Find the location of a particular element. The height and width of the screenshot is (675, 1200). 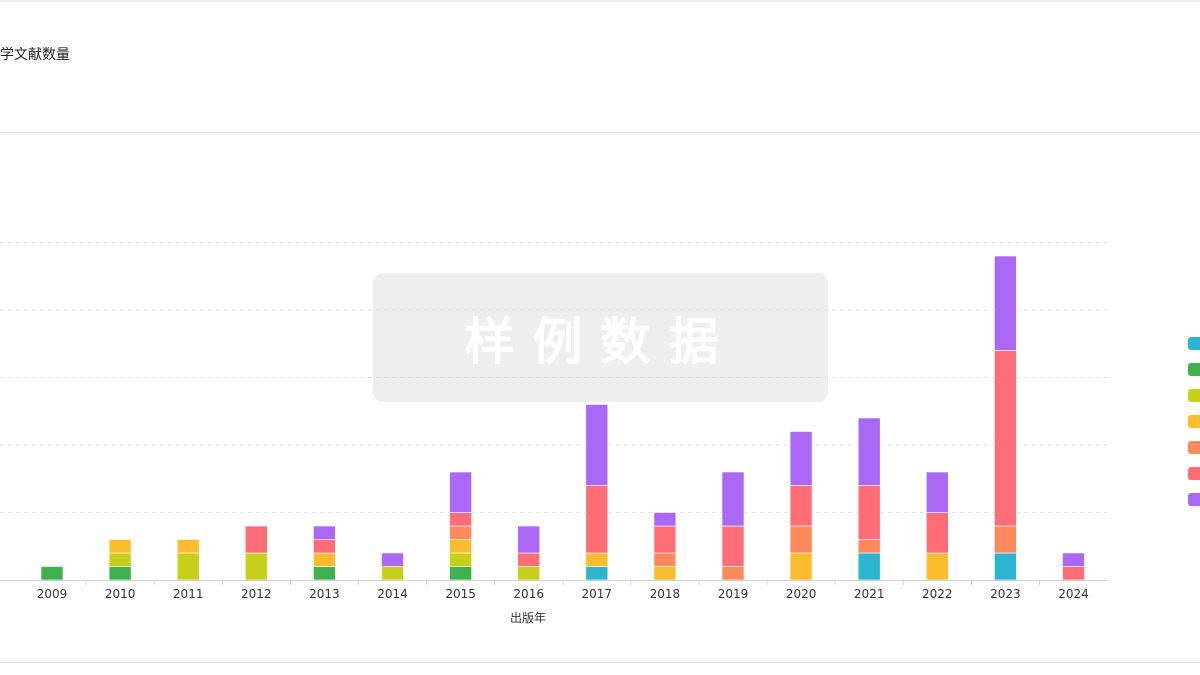

bar-segment-2020-s5 is located at coordinates (801, 506).